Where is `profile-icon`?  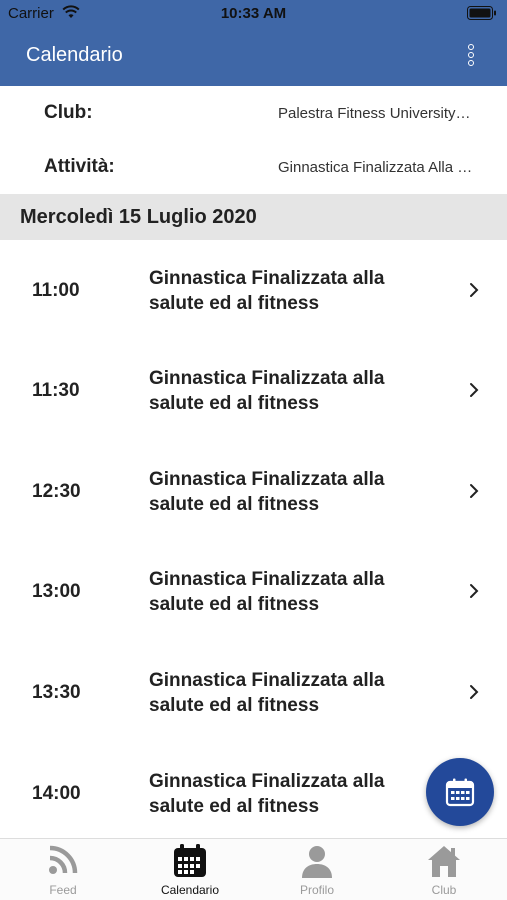
profile-icon is located at coordinates (317, 863).